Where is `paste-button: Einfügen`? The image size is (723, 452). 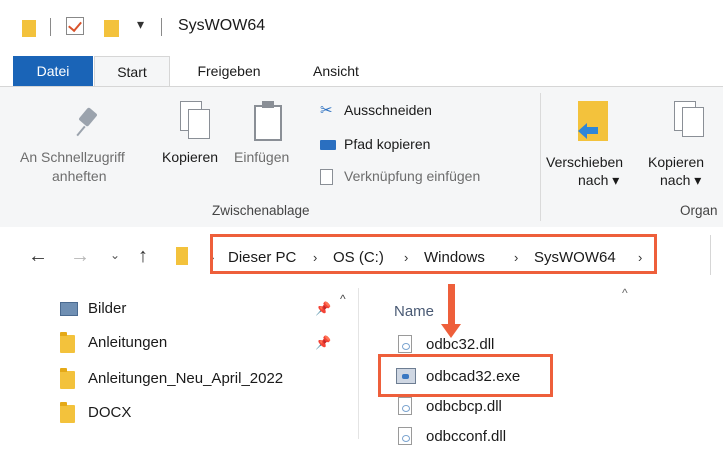 paste-button: Einfügen is located at coordinates (272, 142).